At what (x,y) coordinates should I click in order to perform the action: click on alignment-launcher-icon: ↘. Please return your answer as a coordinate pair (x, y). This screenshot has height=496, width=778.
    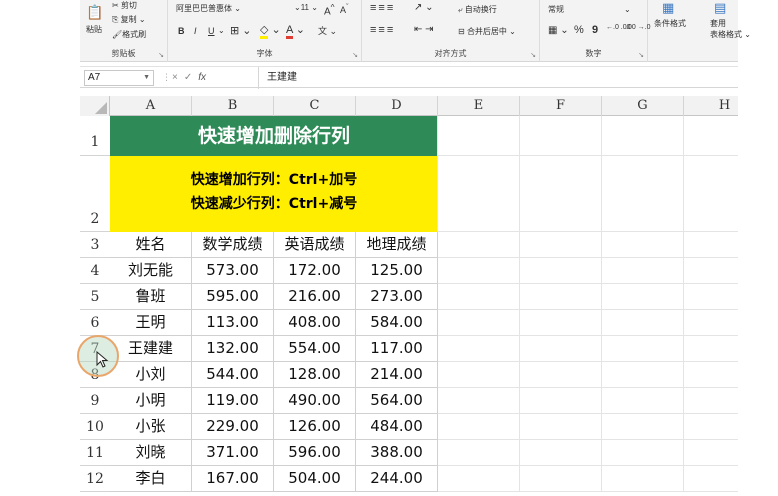
    Looking at the image, I should click on (533, 55).